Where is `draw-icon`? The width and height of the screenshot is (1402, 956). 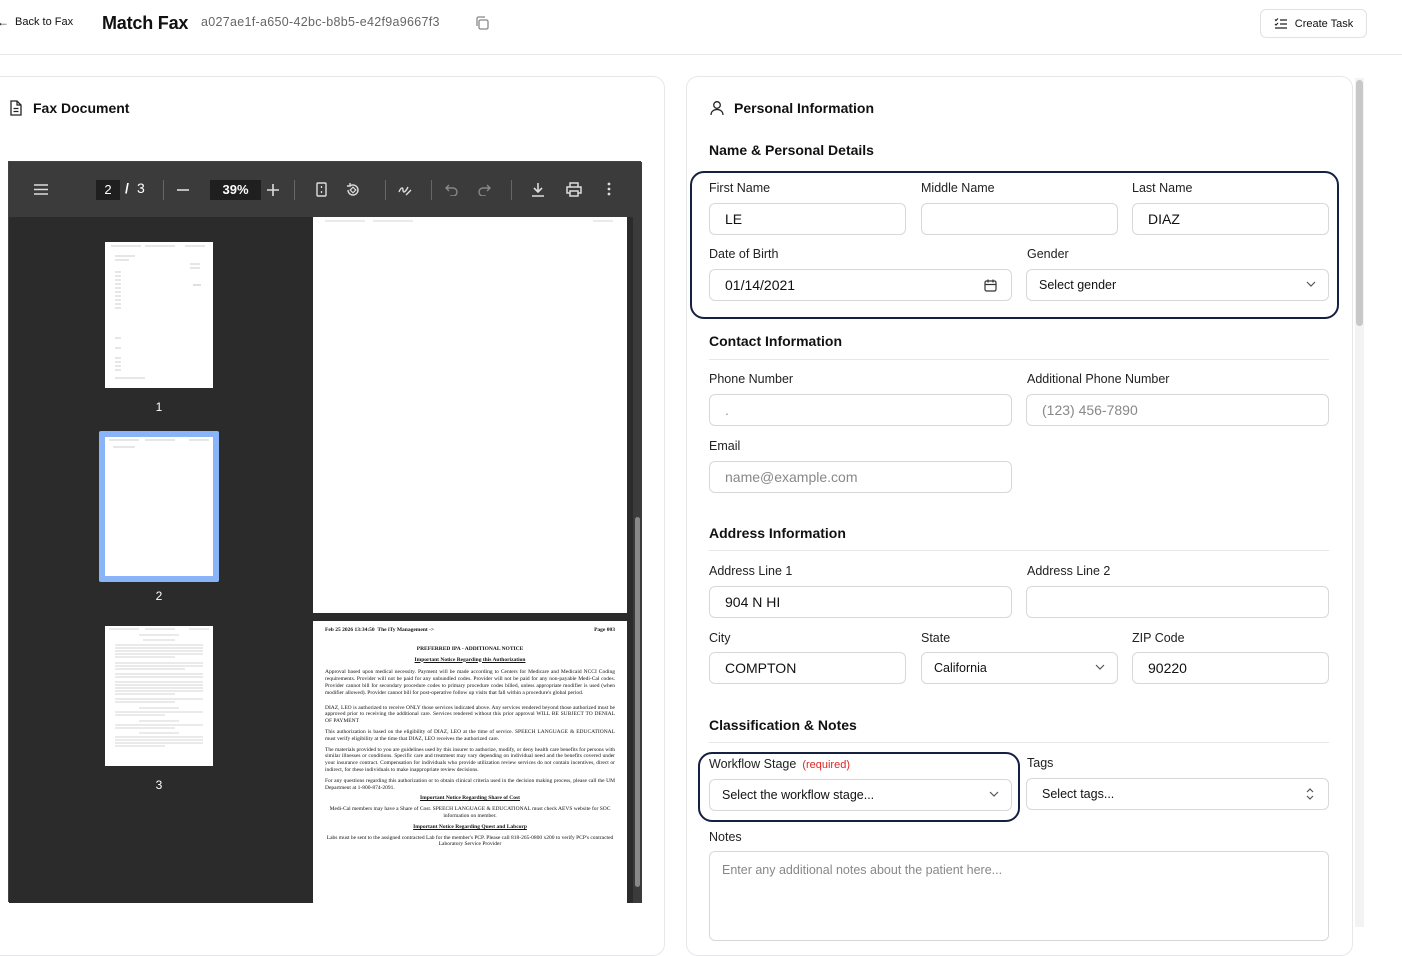 draw-icon is located at coordinates (404, 189).